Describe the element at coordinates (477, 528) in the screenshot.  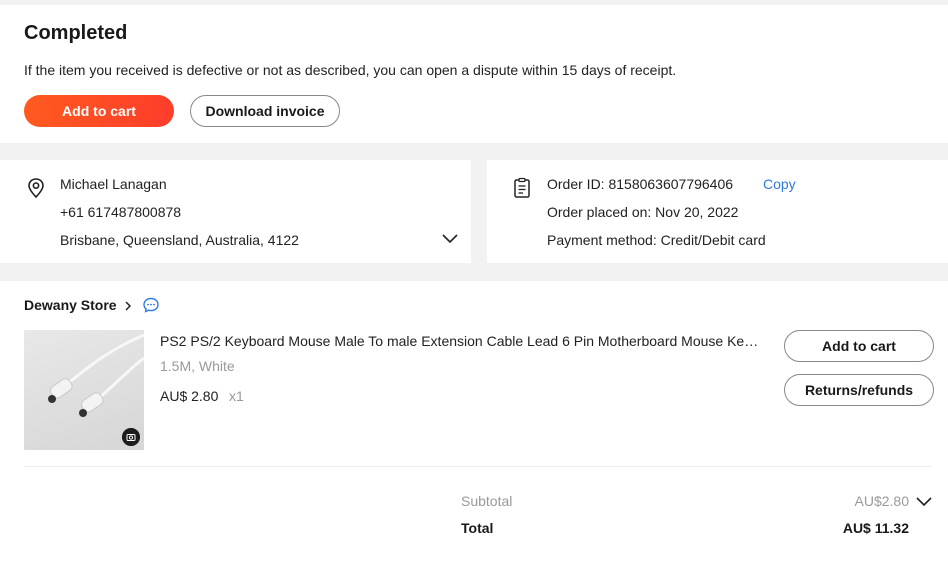
I see `total-label: Total` at that location.